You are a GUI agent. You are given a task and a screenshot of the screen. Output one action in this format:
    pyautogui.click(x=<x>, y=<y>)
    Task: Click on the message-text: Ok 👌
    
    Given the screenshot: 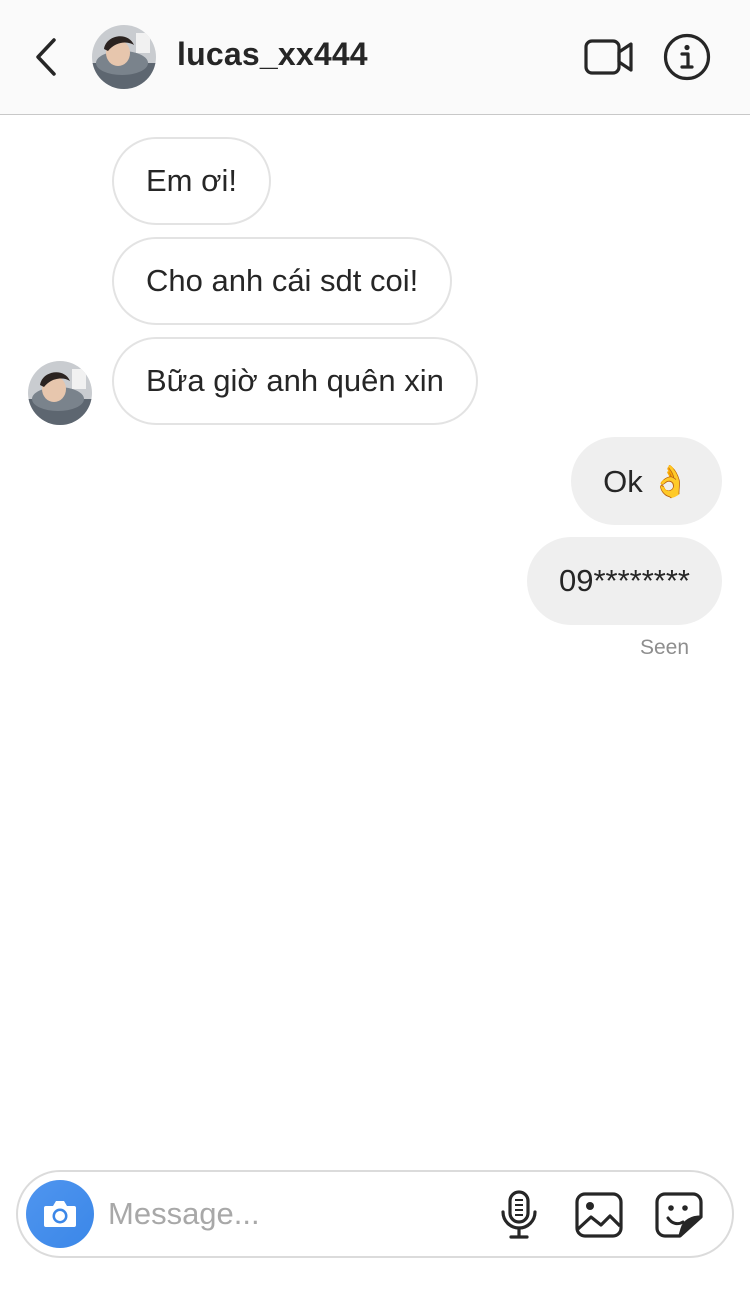 What is the action you would take?
    pyautogui.click(x=646, y=481)
    